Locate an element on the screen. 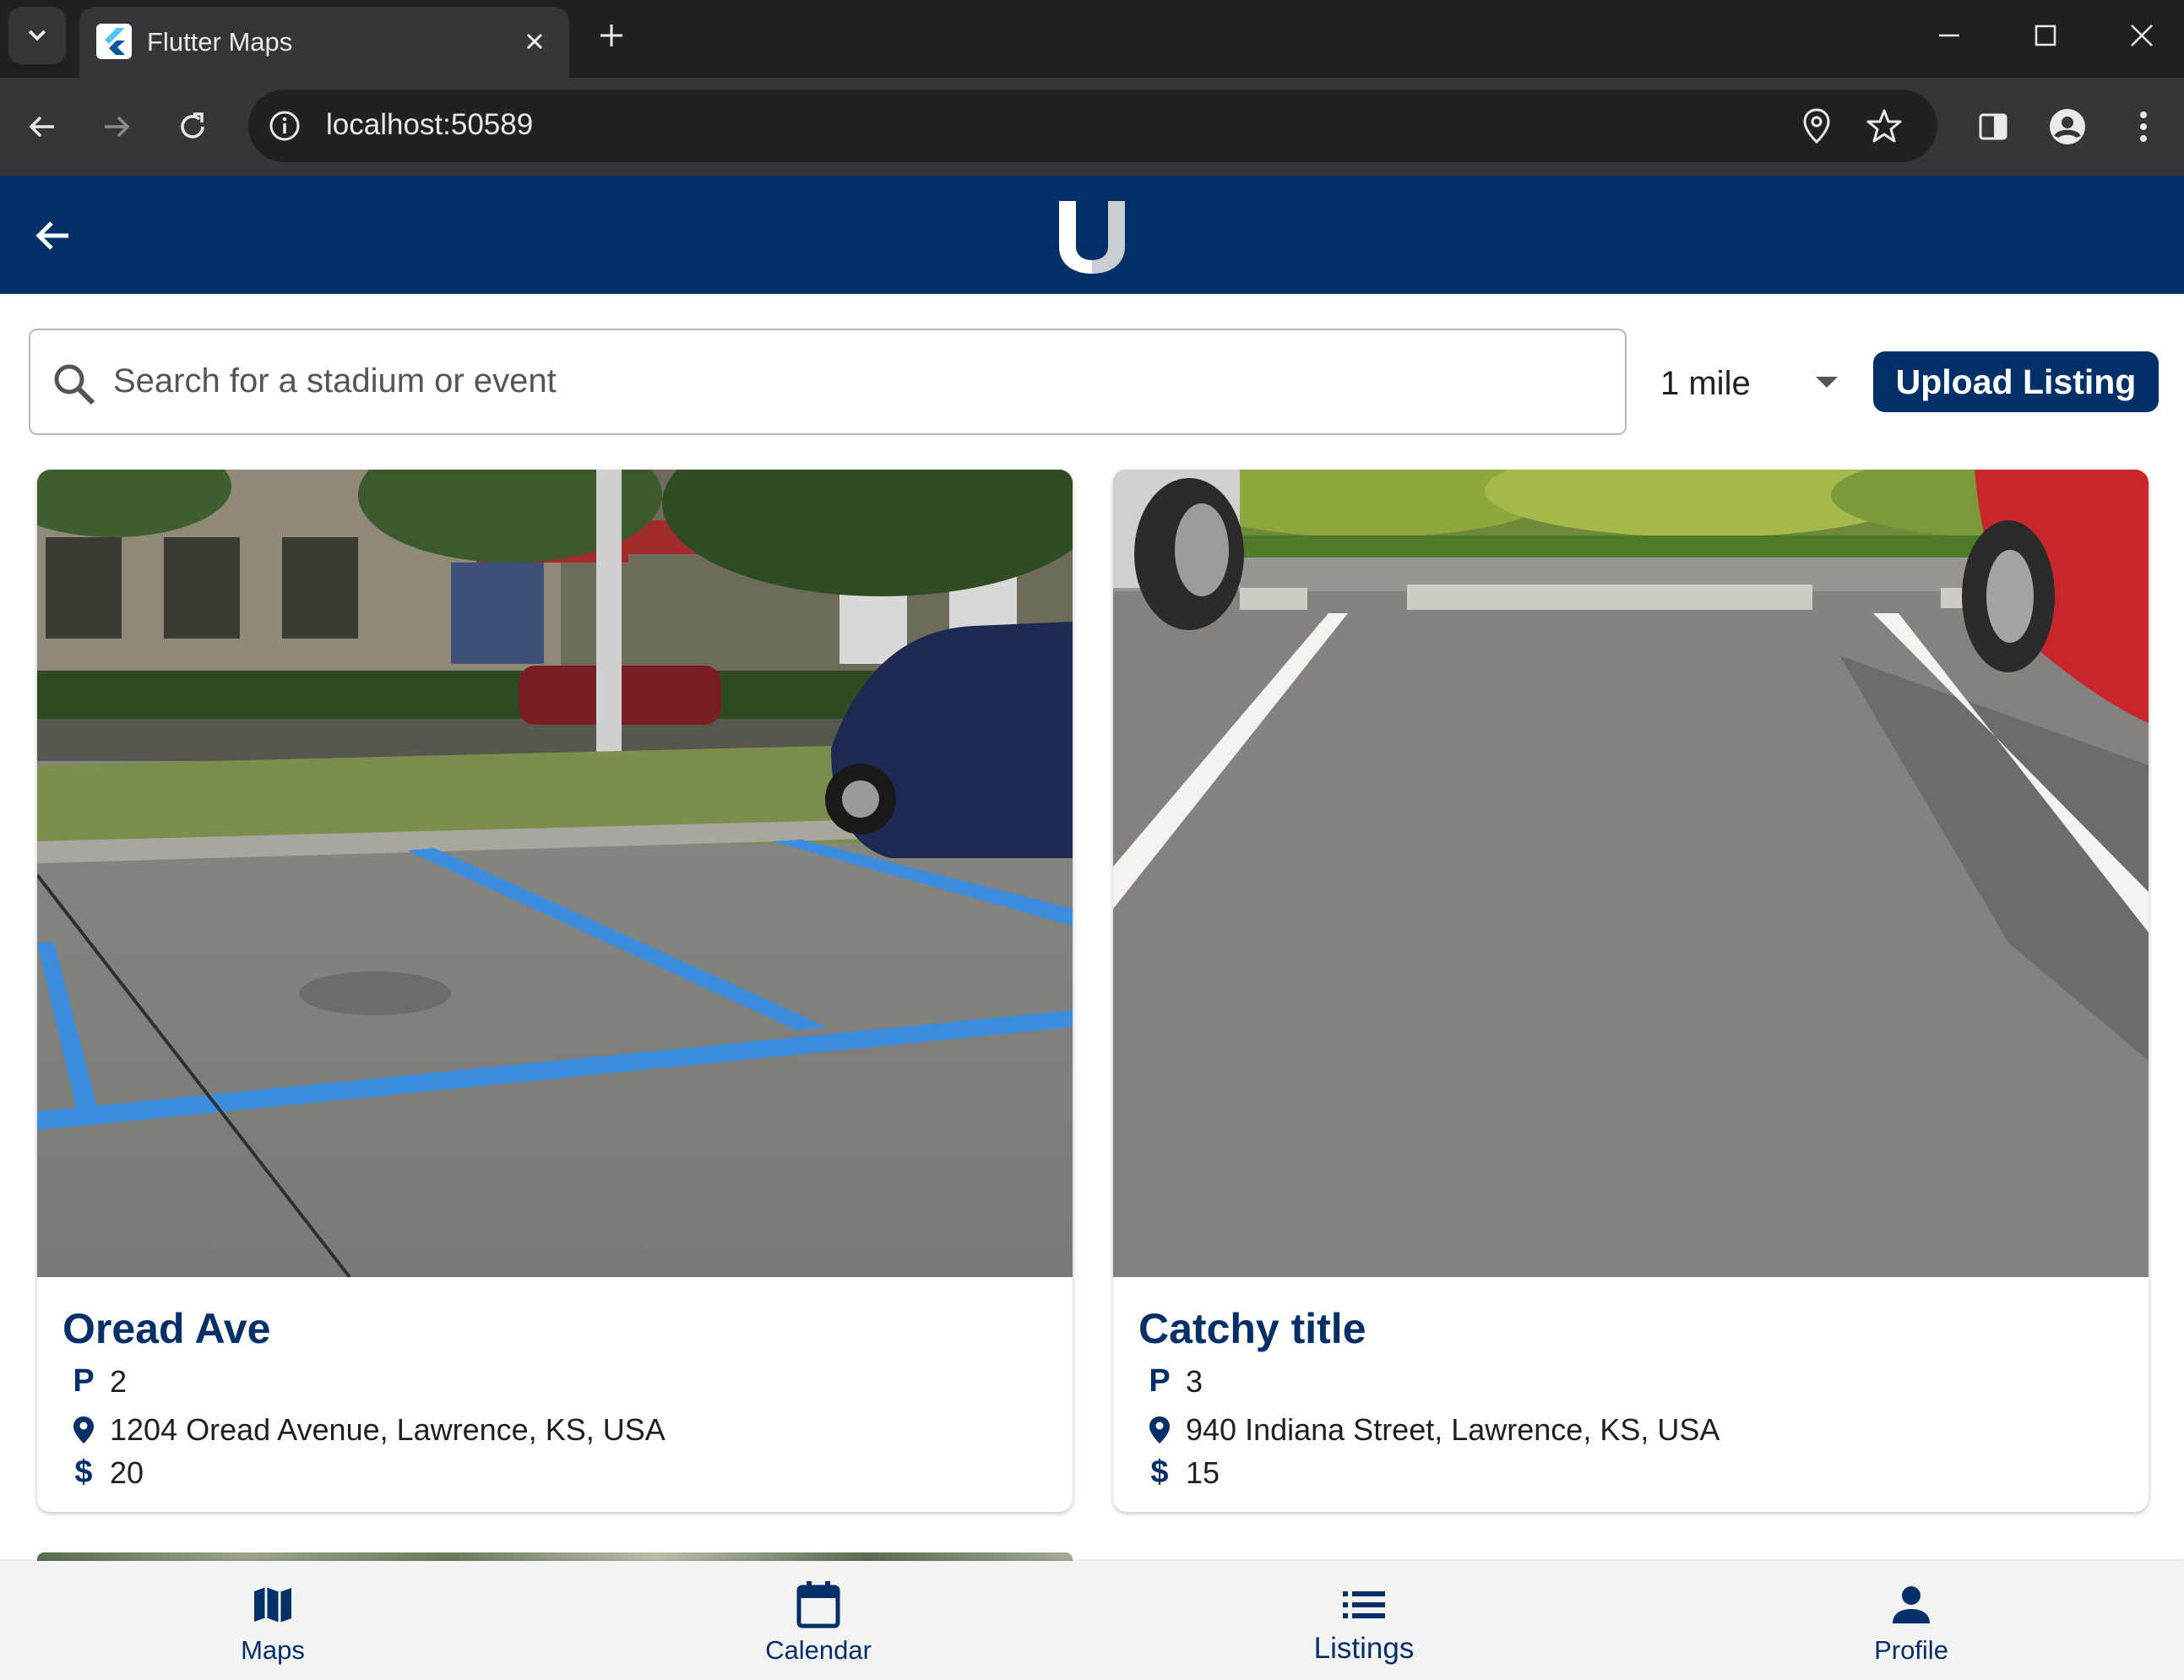  bookmark-star-icon is located at coordinates (1884, 126).